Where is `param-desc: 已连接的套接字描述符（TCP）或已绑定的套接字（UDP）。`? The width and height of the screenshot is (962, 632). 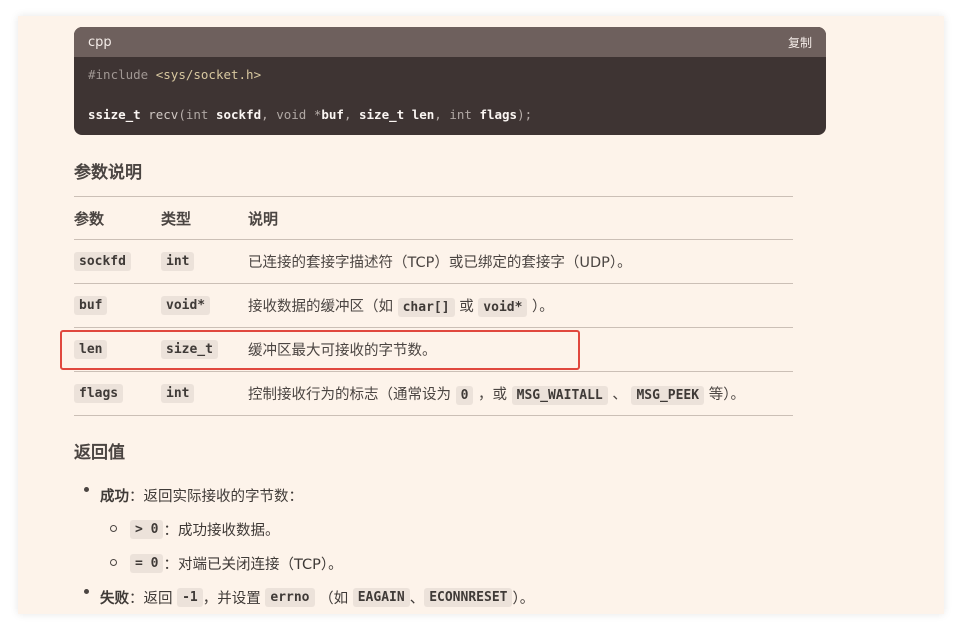
param-desc: 已连接的套接字描述符（TCP）或已绑定的套接字（UDP）。 is located at coordinates (520, 261).